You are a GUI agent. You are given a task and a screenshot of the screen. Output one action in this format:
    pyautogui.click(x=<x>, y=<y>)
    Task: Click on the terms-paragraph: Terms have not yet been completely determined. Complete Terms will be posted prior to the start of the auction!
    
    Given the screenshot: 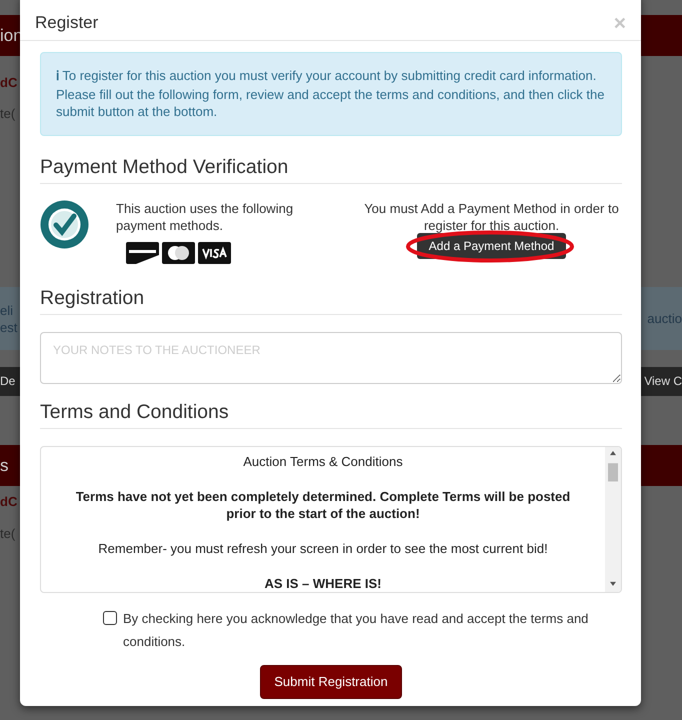 What is the action you would take?
    pyautogui.click(x=323, y=505)
    